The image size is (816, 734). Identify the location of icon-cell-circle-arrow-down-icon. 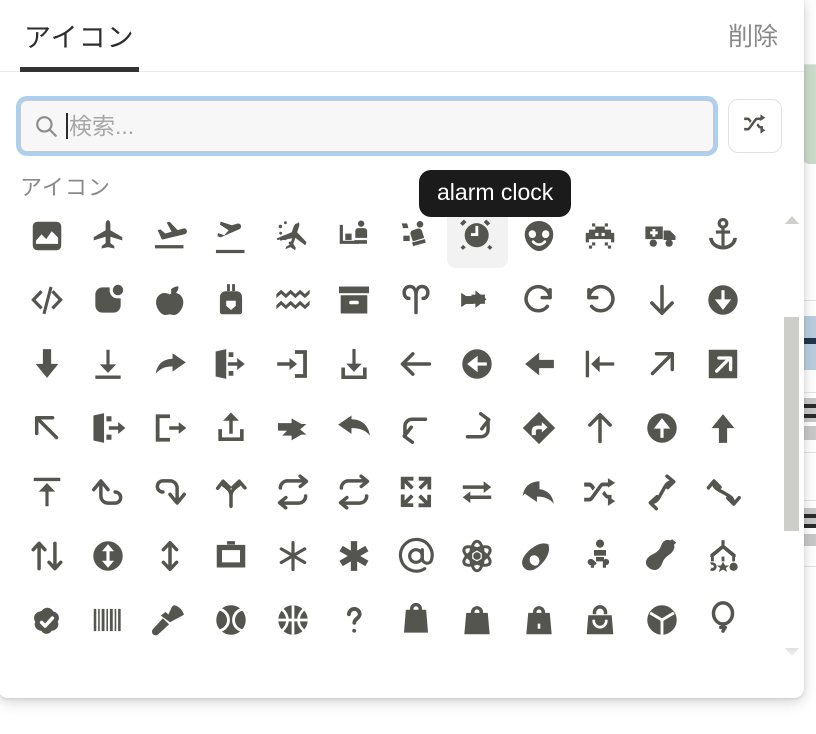
(724, 300).